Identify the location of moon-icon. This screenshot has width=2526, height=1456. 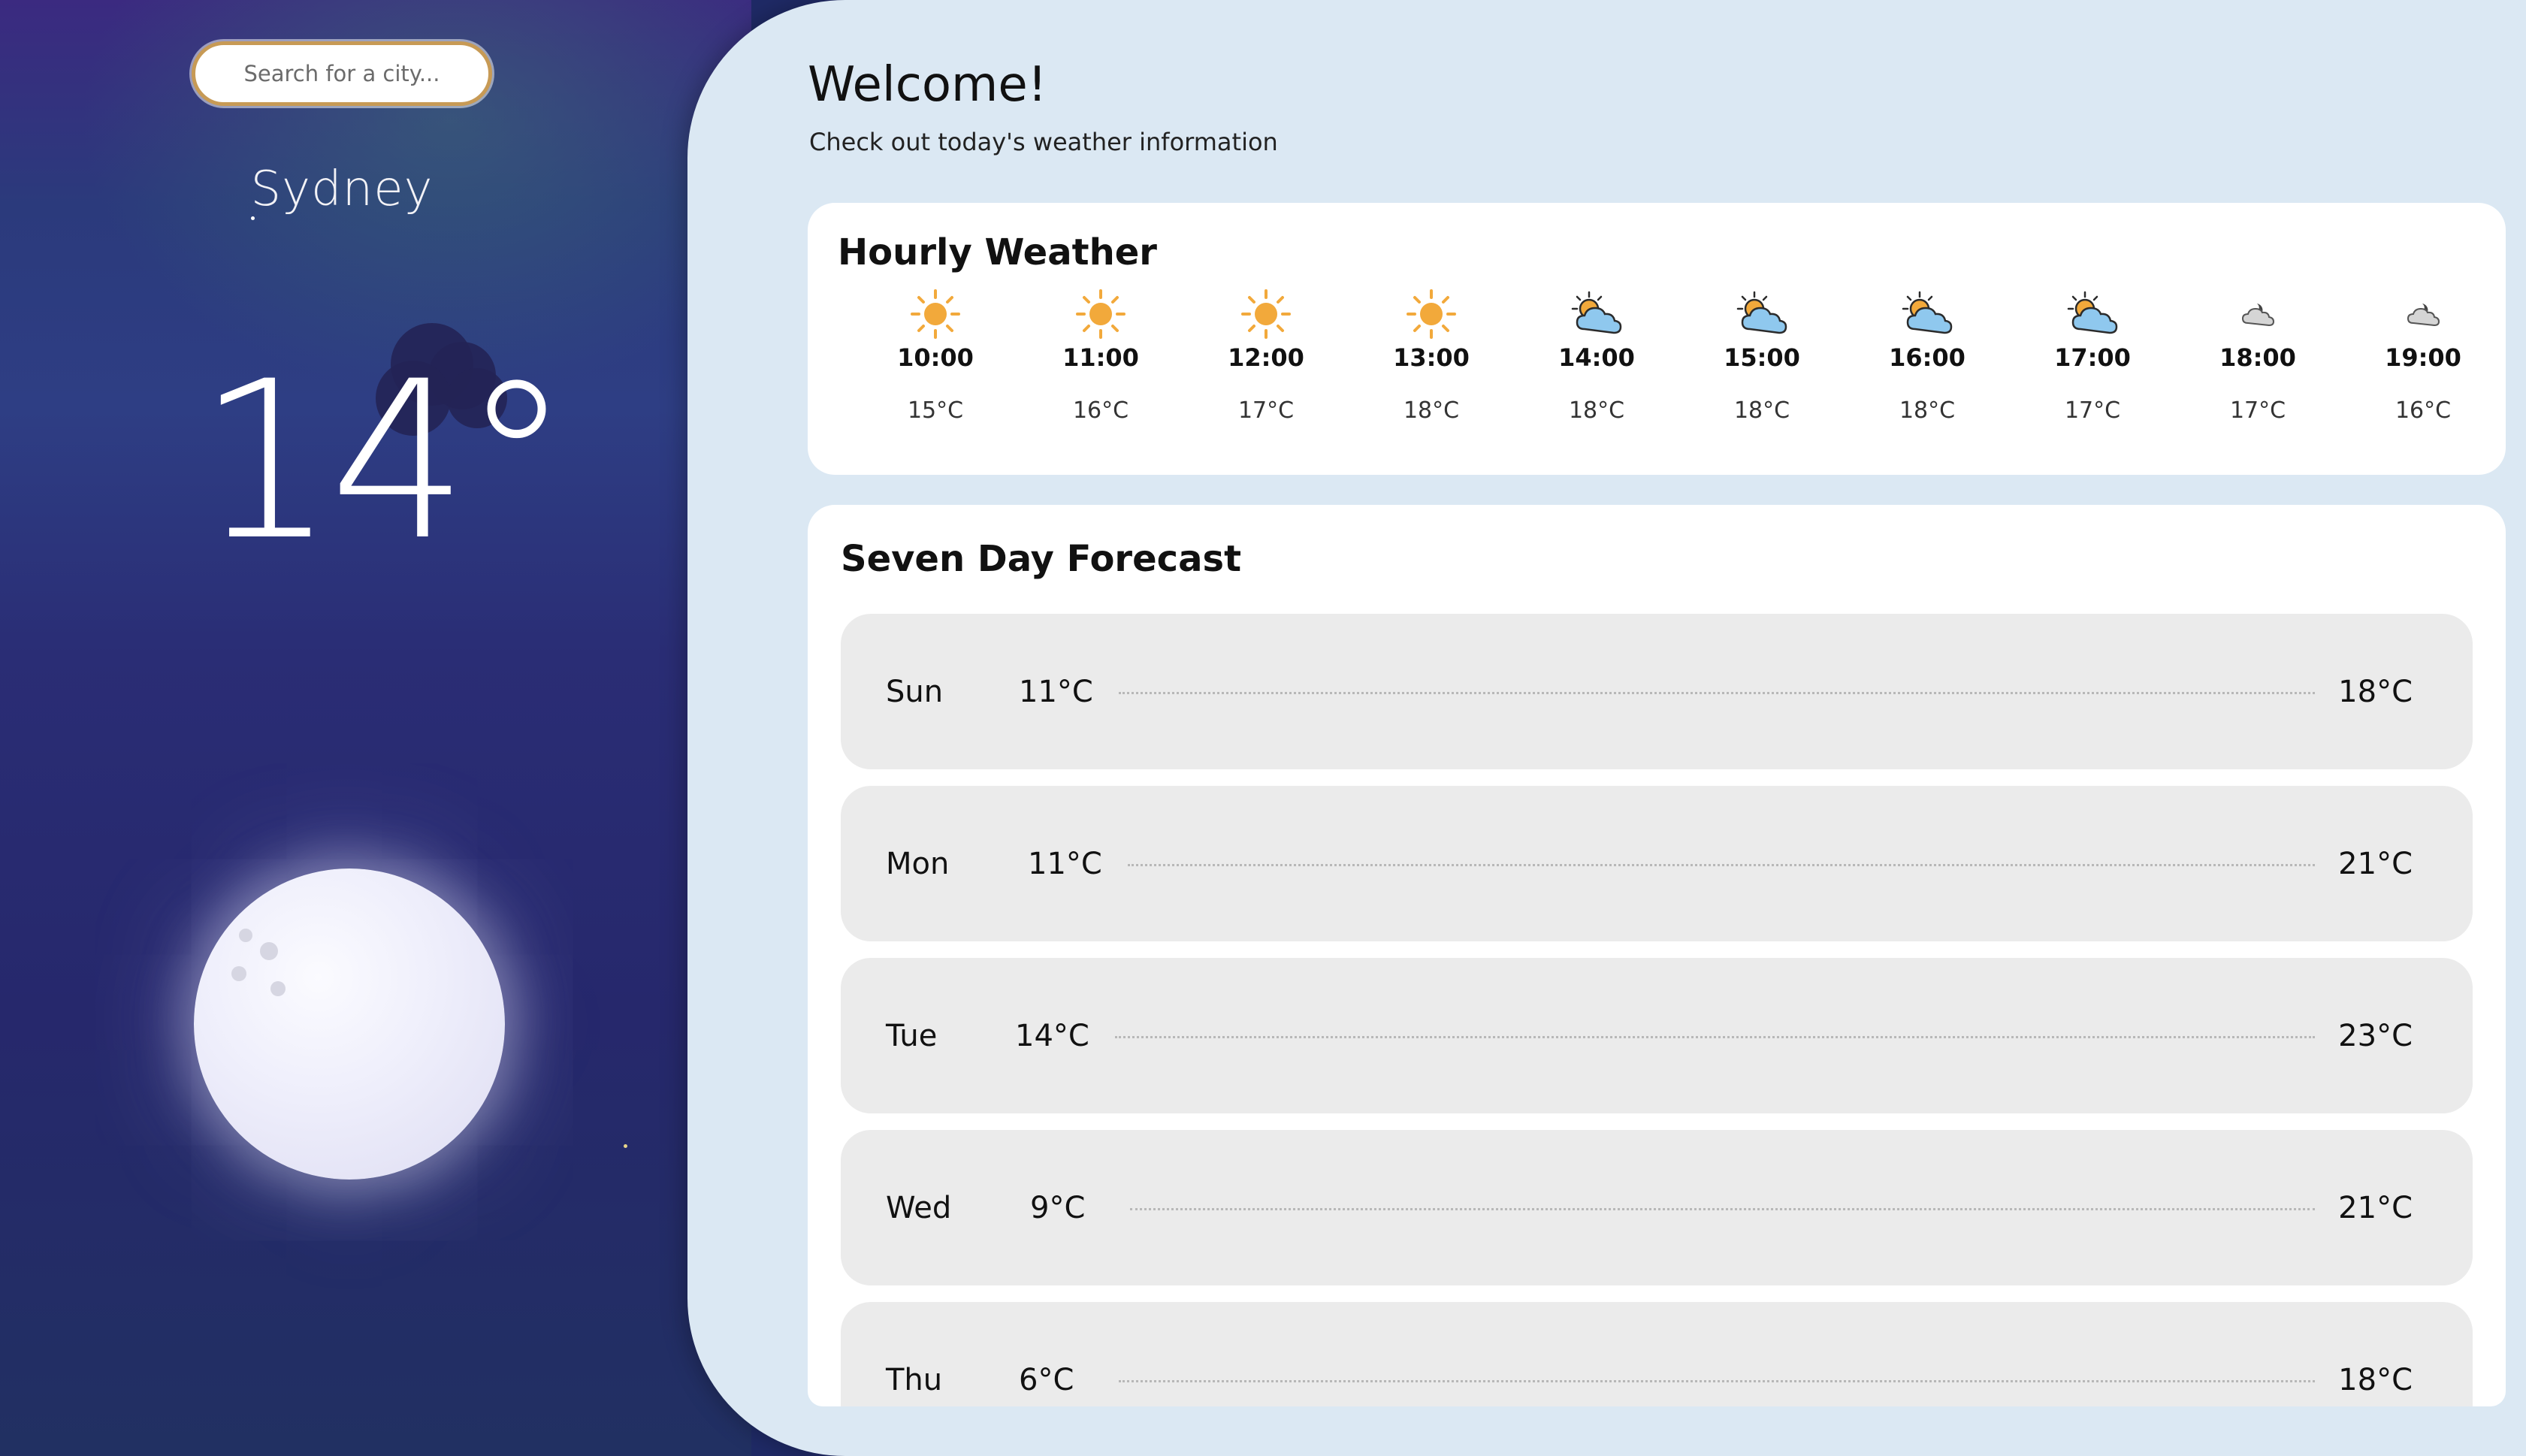
(349, 1024).